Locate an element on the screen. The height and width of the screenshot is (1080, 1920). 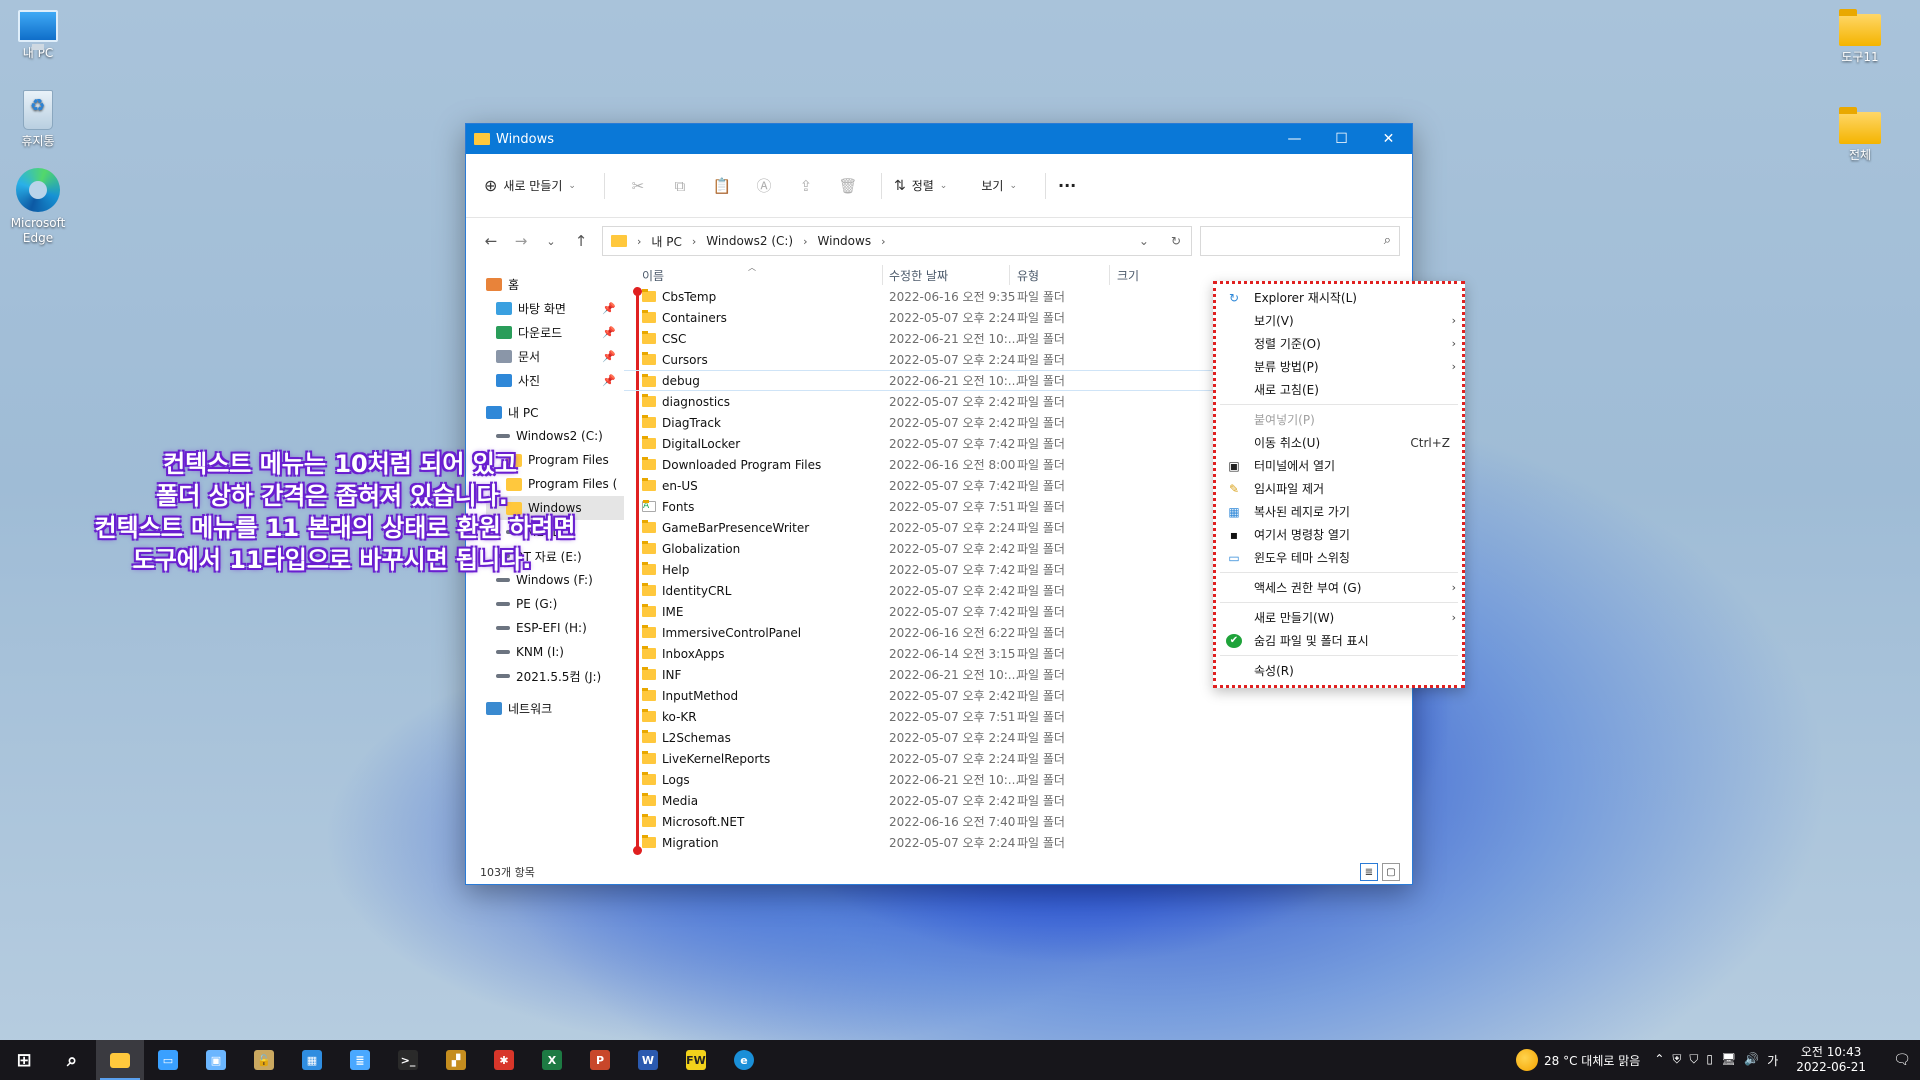
context-menu-item: 정렬 기준(O) › is located at coordinates (1339, 343).